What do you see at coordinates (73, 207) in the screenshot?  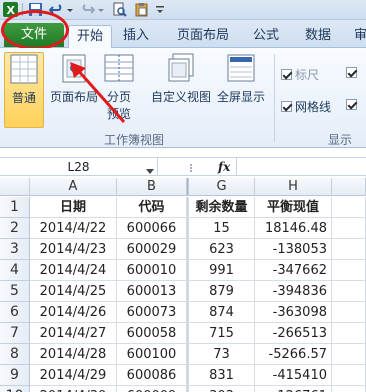 I see `cell-a: 日期` at bounding box center [73, 207].